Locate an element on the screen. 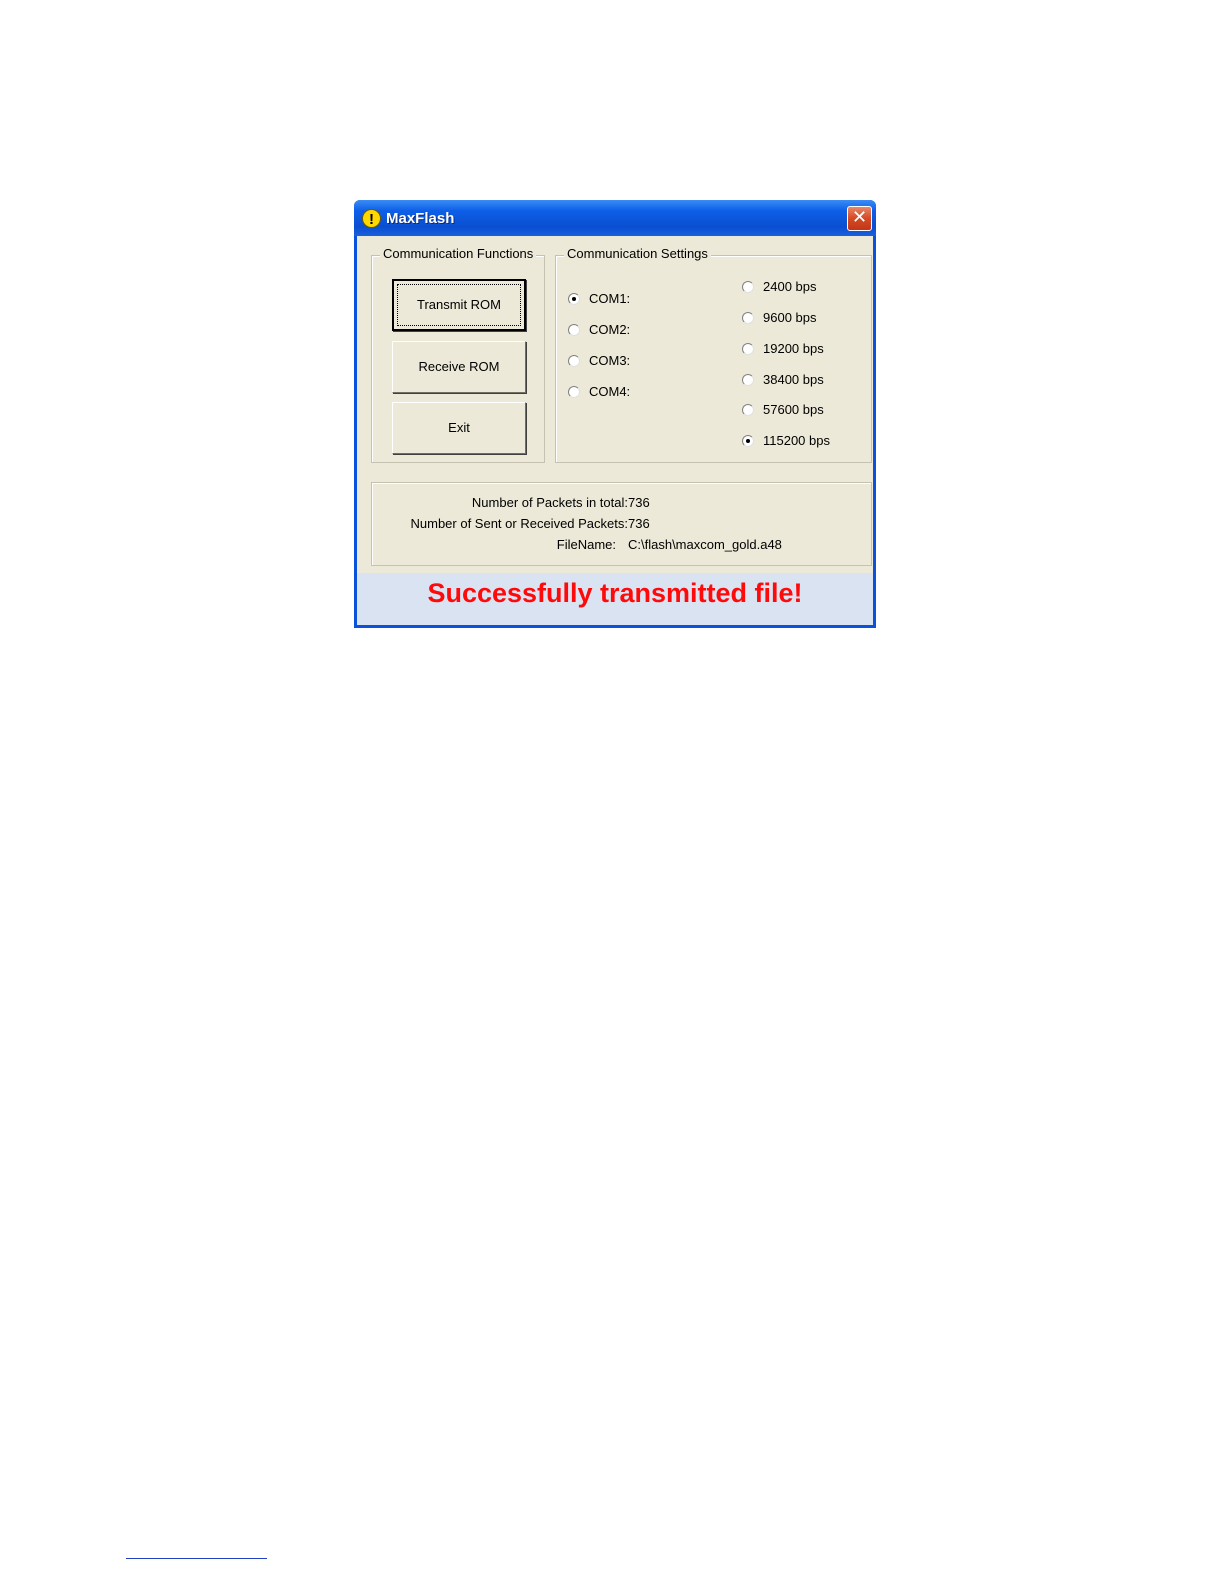 The image size is (1224, 1584). radio-com3: COM3: is located at coordinates (599, 360).